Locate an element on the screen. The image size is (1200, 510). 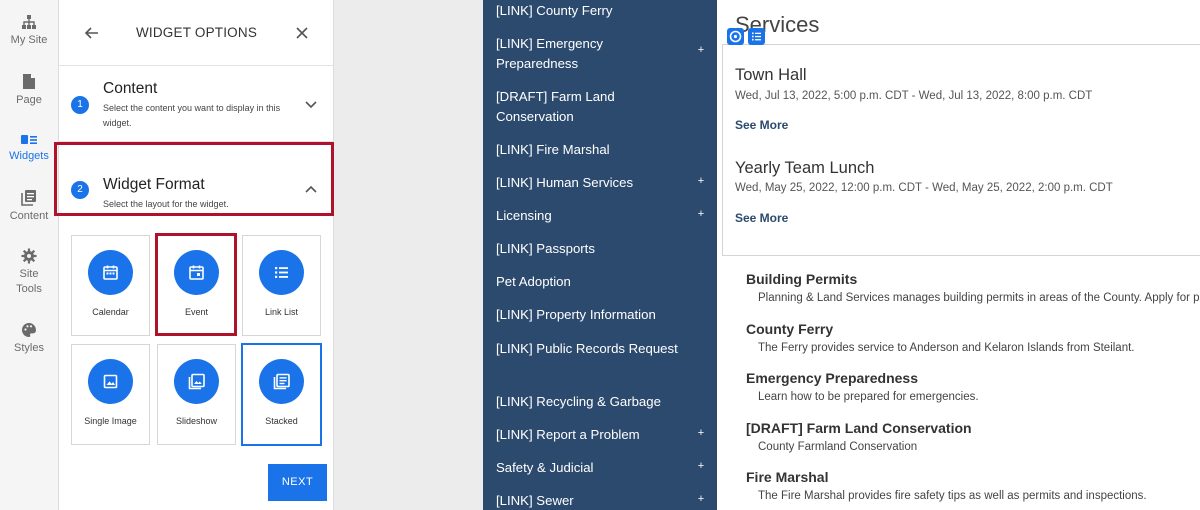
chevron-down-icon is located at coordinates (311, 104).